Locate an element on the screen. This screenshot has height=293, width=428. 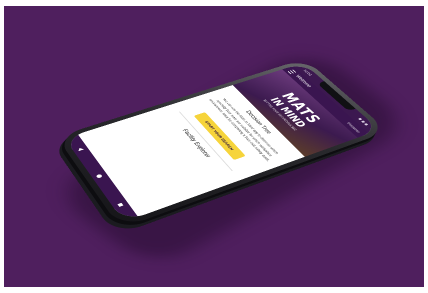
menu-icon is located at coordinates (292, 72).